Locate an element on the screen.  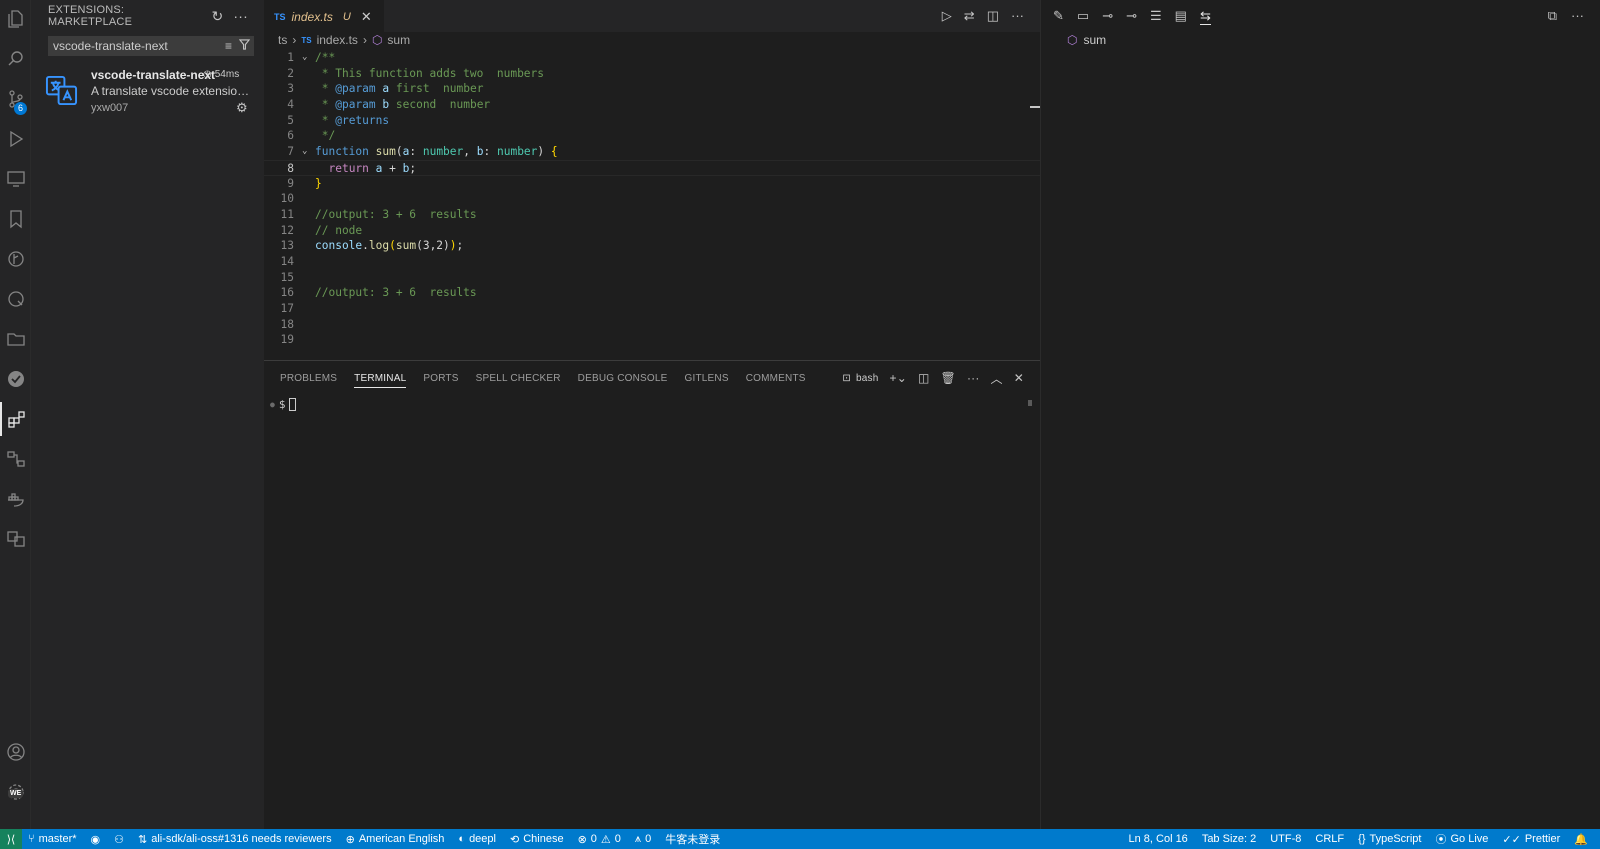
terminal-scrollbar is located at coordinates (1030, 403).